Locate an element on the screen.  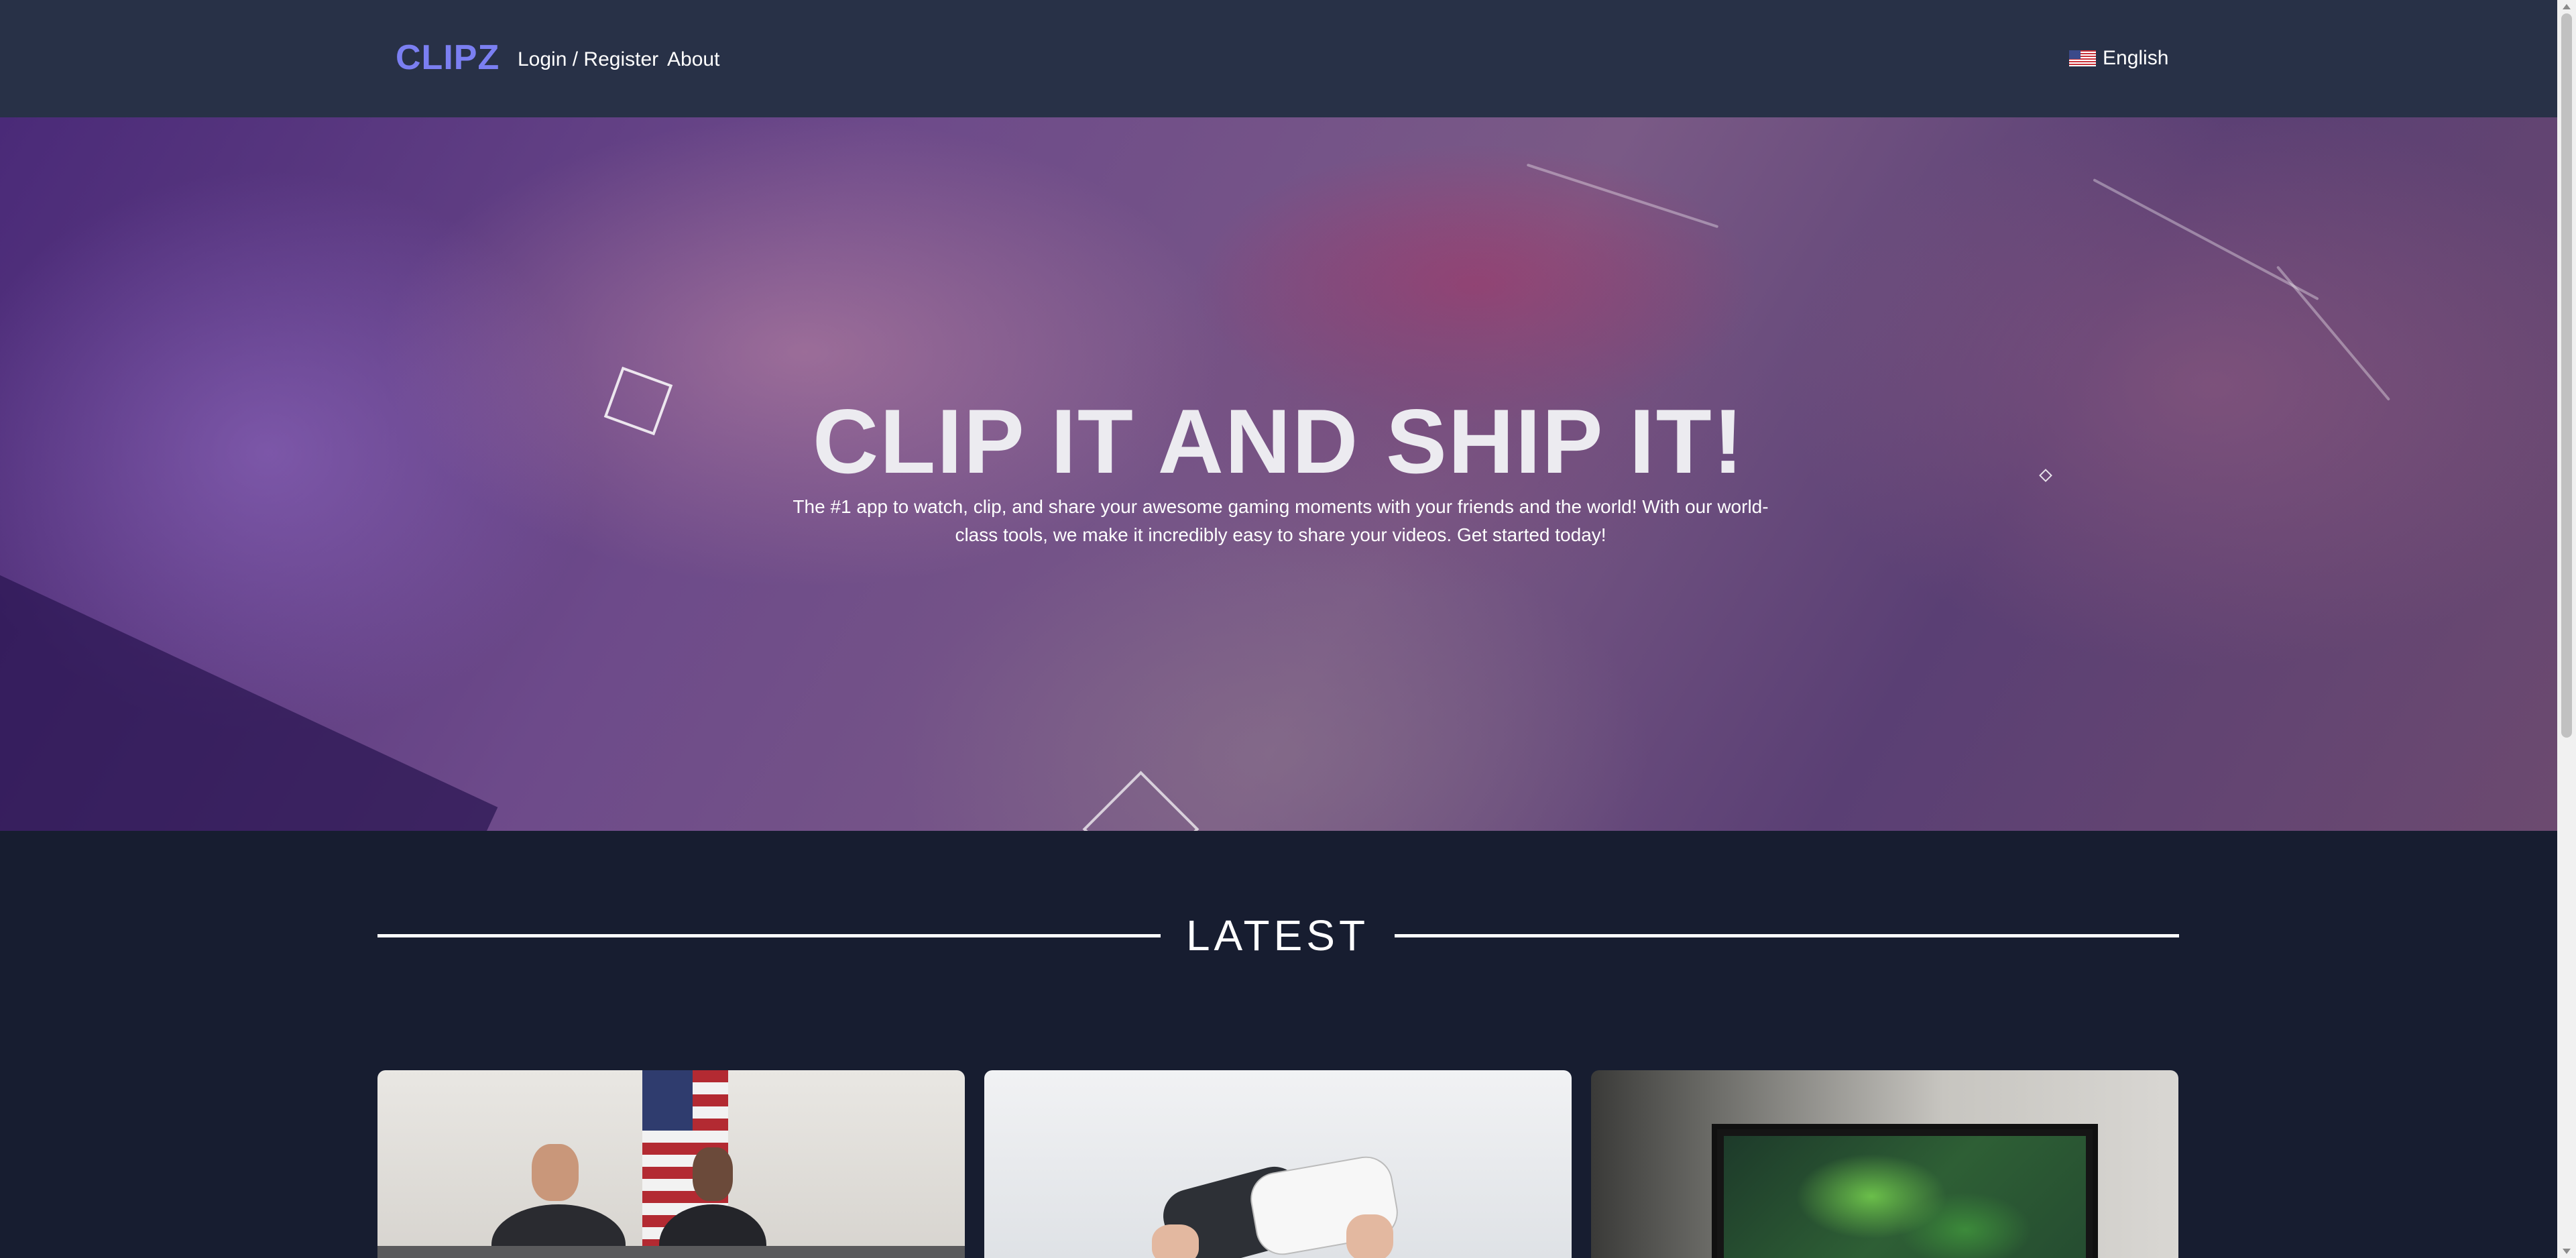
latest-heading: LATEST is located at coordinates (1277, 935).